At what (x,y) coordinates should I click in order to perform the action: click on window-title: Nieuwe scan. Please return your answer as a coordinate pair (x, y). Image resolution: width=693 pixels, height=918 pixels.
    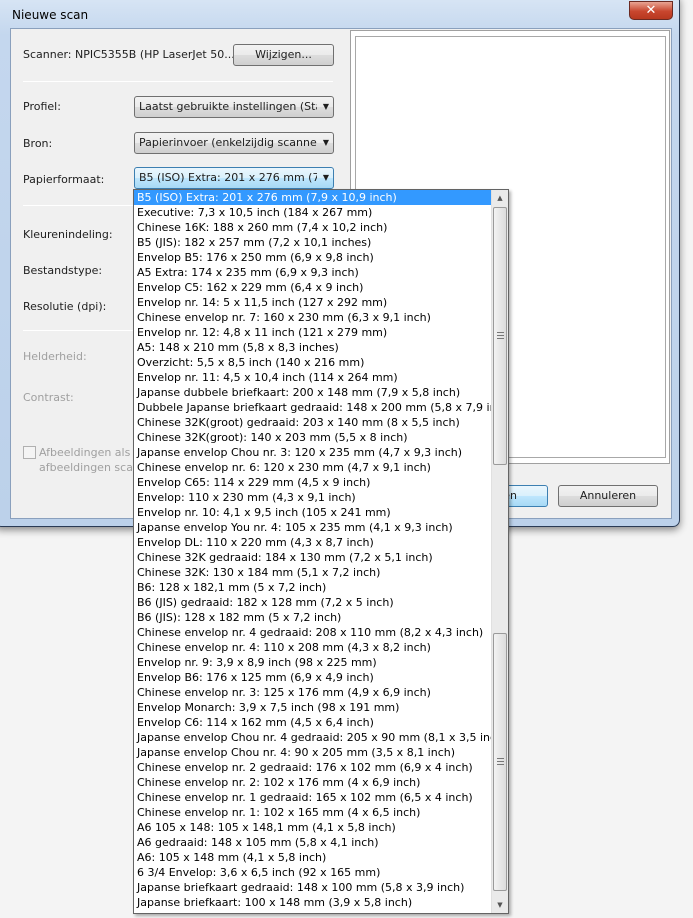
    Looking at the image, I should click on (50, 15).